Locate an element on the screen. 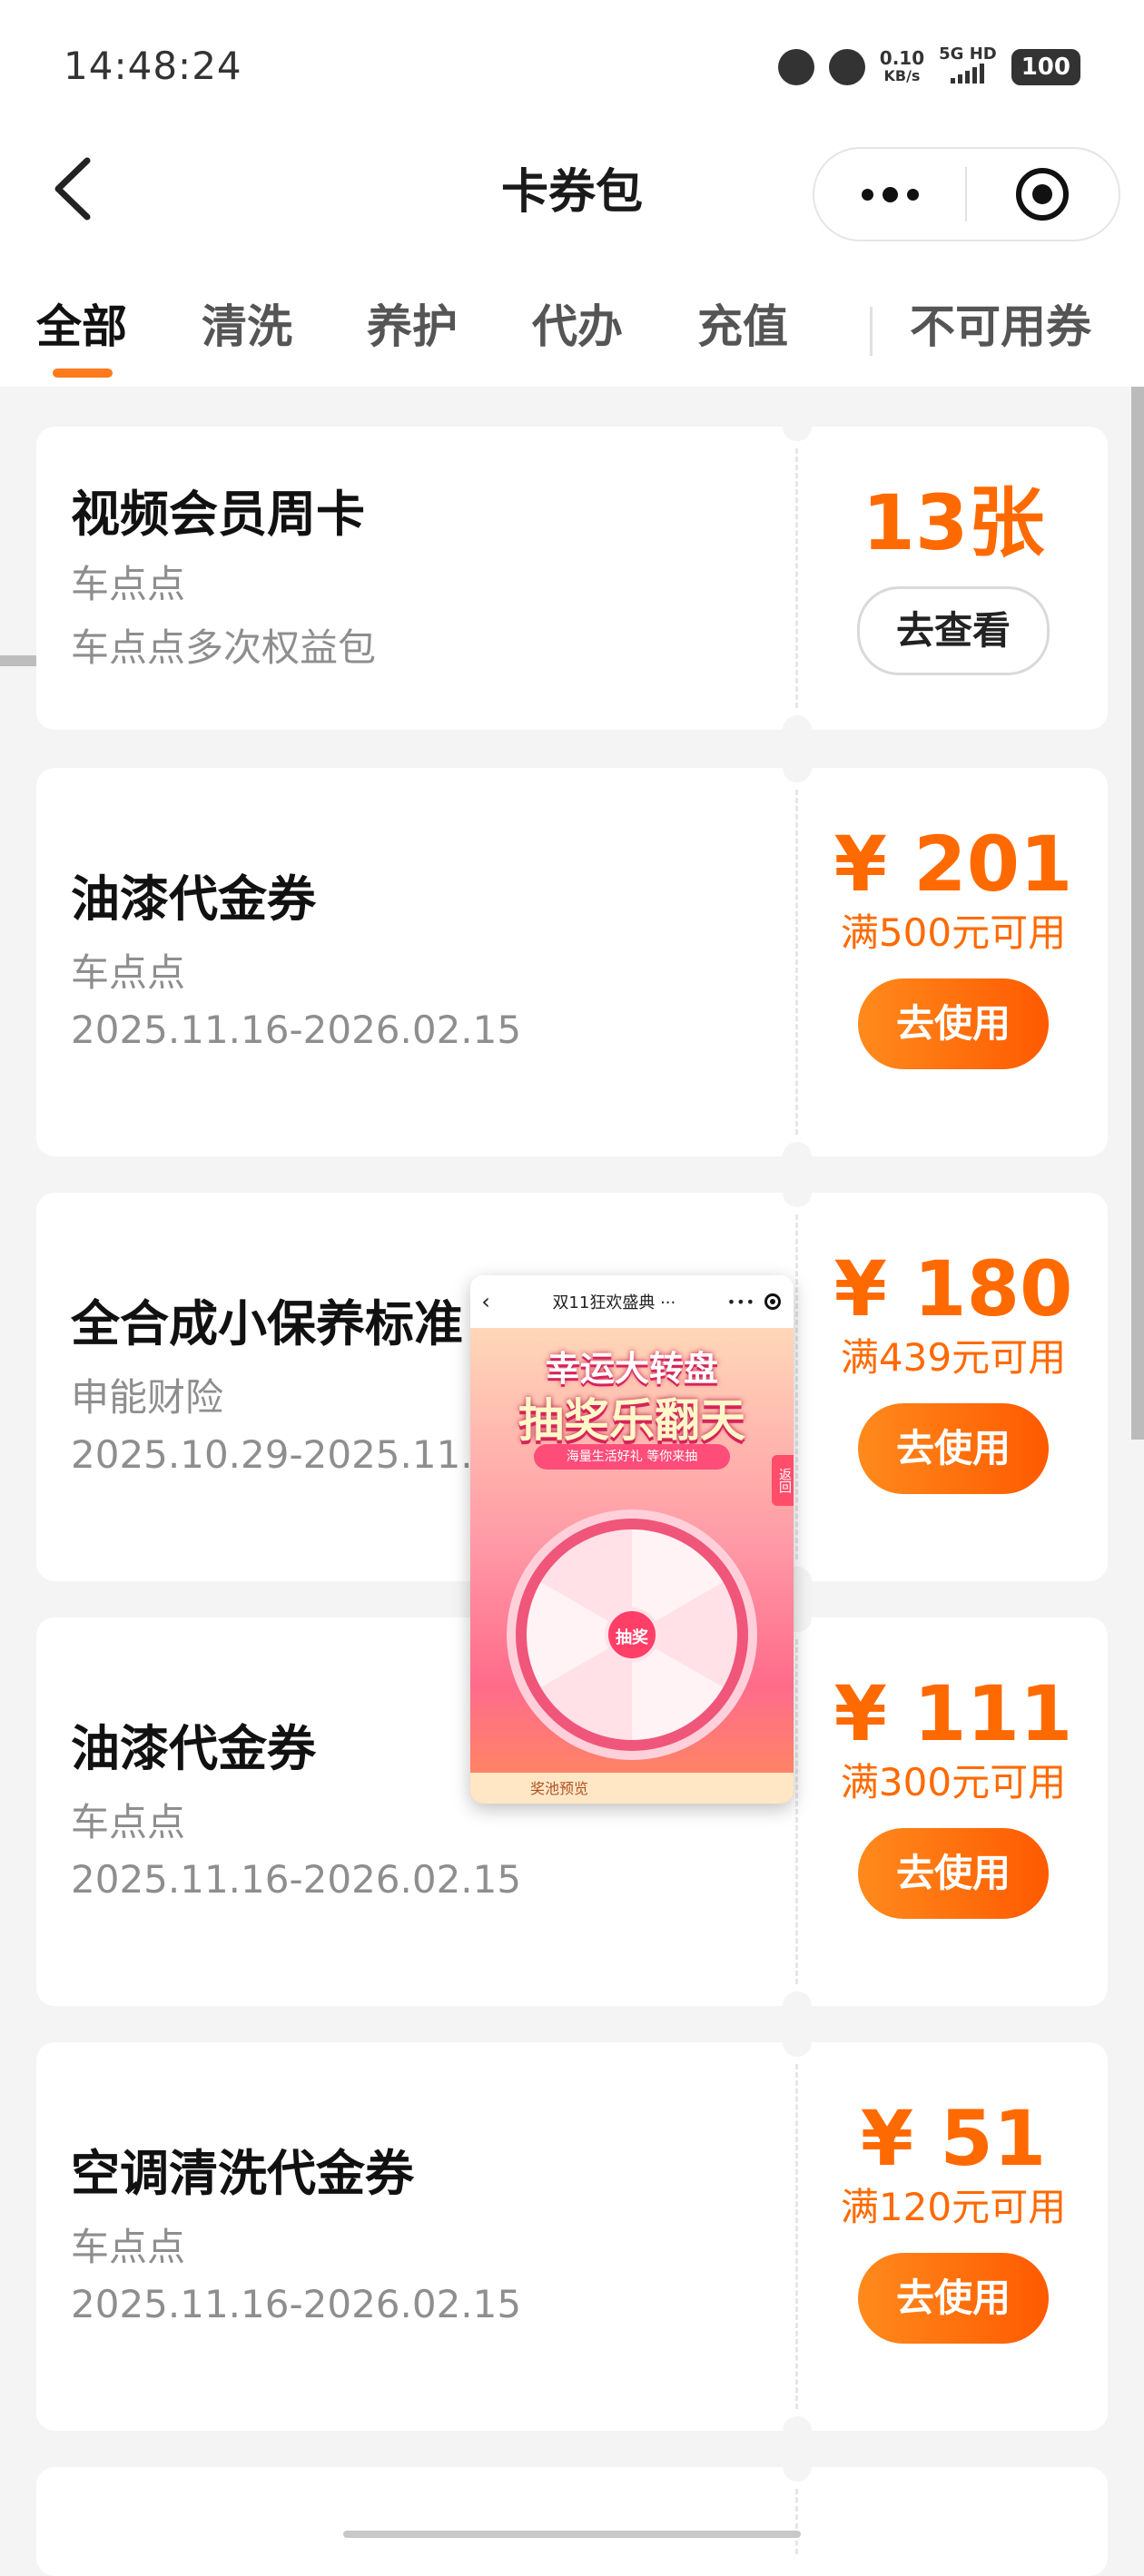  tab-unavailable: 不可用券 is located at coordinates (1000, 326).